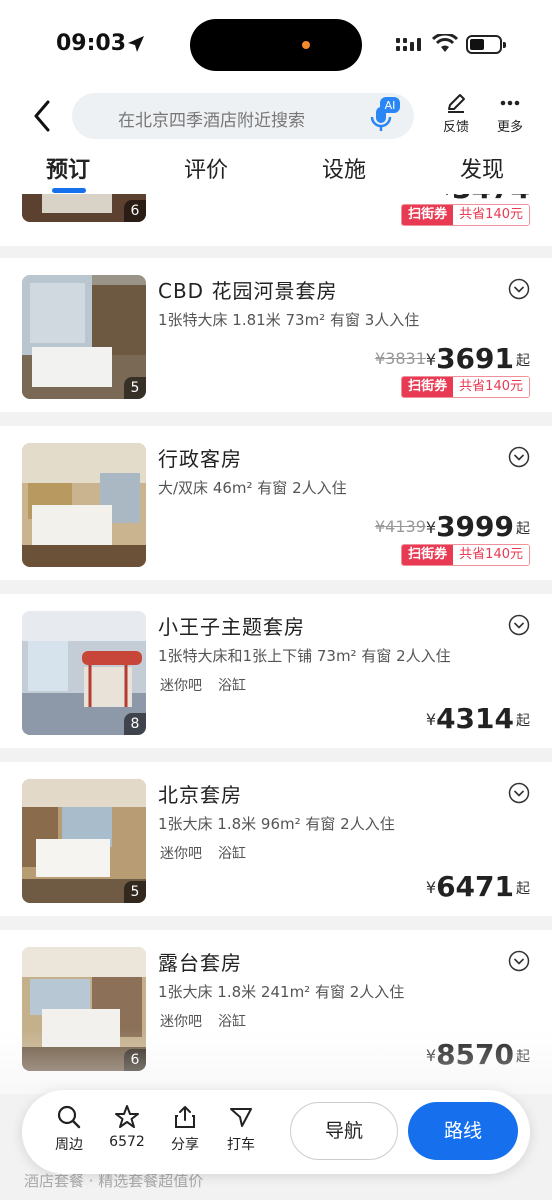  I want to click on room-name: 小王子主题套房, so click(231, 627).